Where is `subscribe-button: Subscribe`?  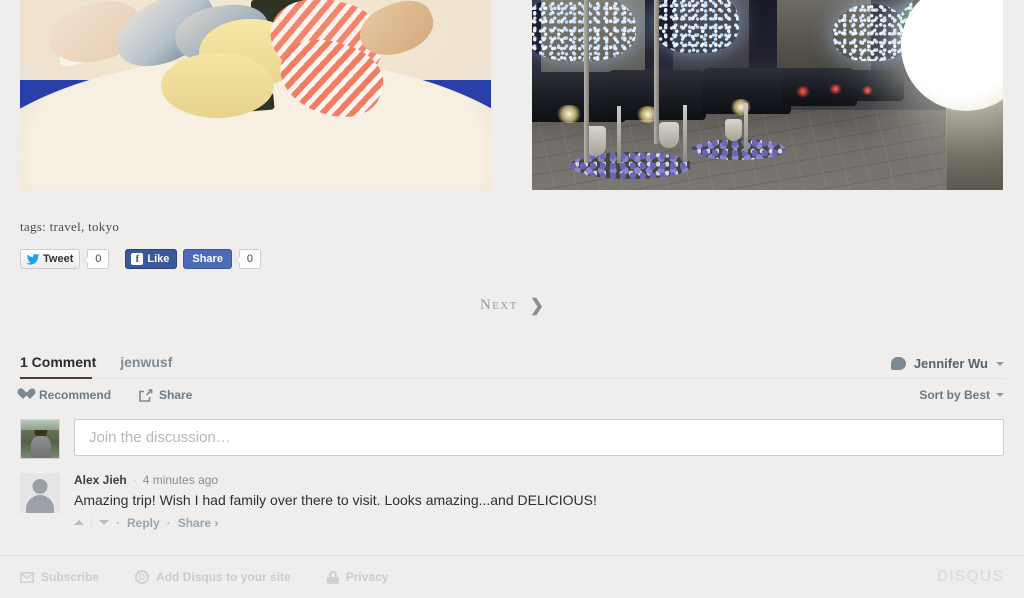 subscribe-button: Subscribe is located at coordinates (59, 577).